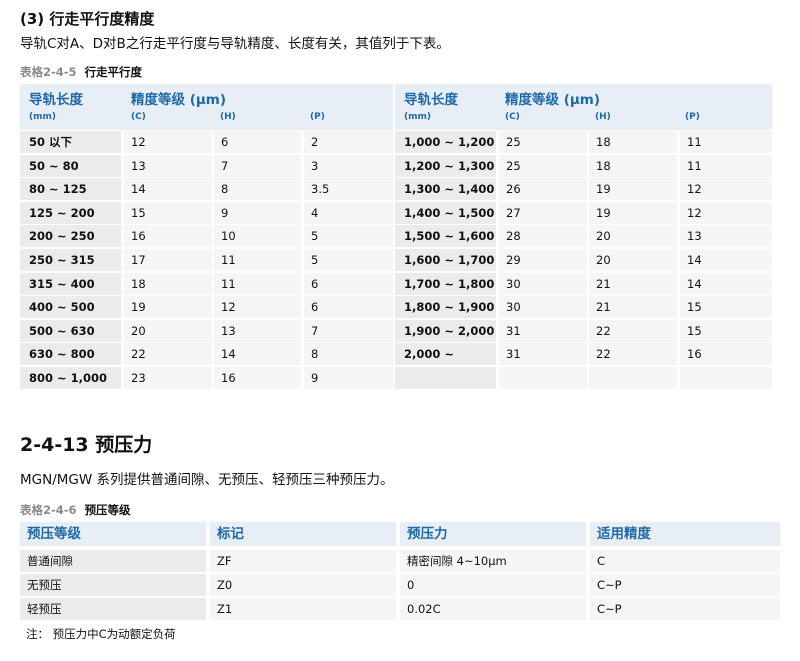 Image resolution: width=800 pixels, height=661 pixels. I want to click on table-title: 行走平行度, so click(113, 72).